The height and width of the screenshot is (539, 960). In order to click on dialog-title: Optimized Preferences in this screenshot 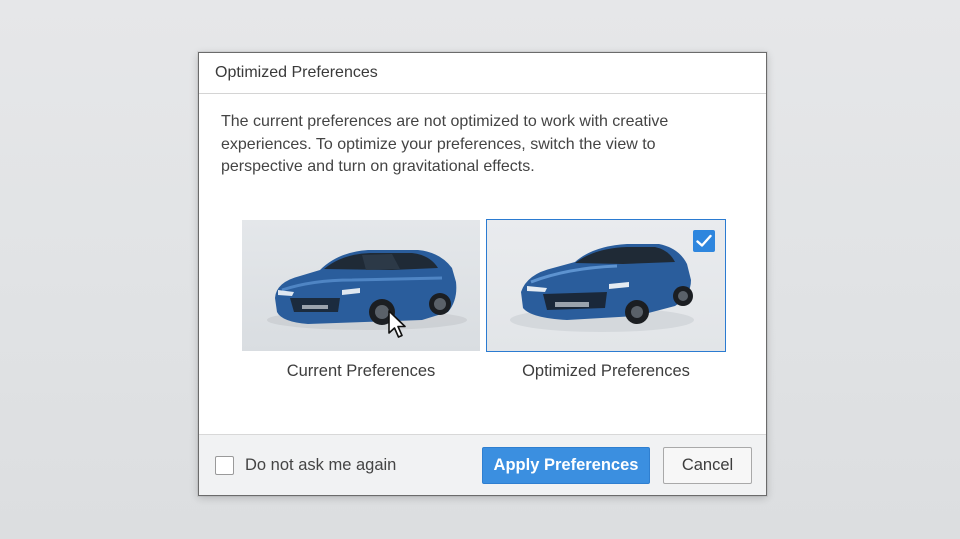, I will do `click(296, 72)`.